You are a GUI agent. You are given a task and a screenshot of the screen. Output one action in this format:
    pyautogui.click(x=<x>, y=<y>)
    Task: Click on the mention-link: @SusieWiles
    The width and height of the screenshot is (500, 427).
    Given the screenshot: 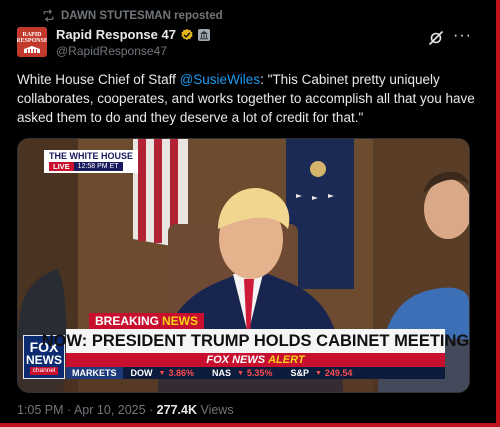 What is the action you would take?
    pyautogui.click(x=220, y=79)
    